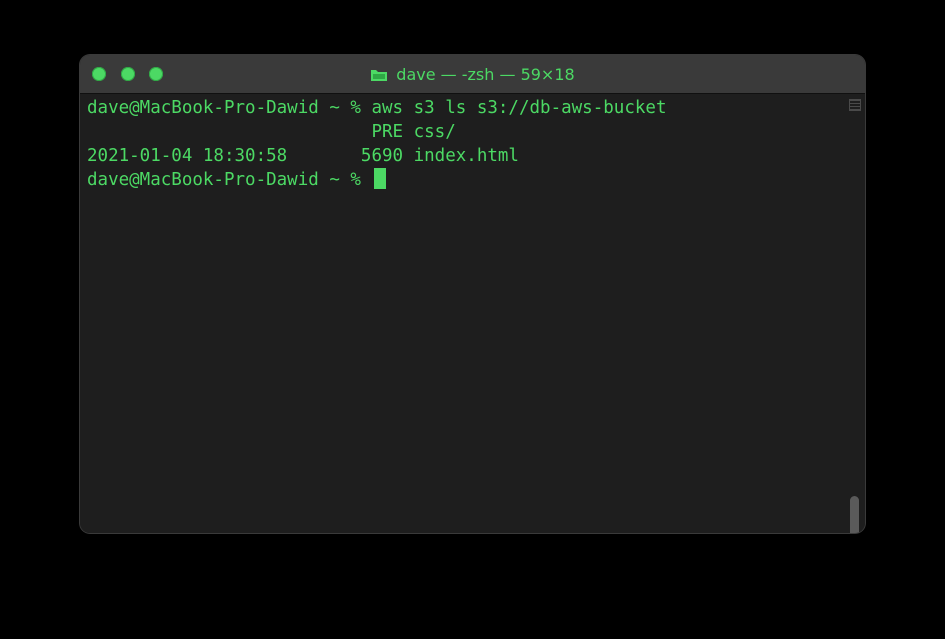  What do you see at coordinates (854, 514) in the screenshot?
I see `scrollbar-thumb` at bounding box center [854, 514].